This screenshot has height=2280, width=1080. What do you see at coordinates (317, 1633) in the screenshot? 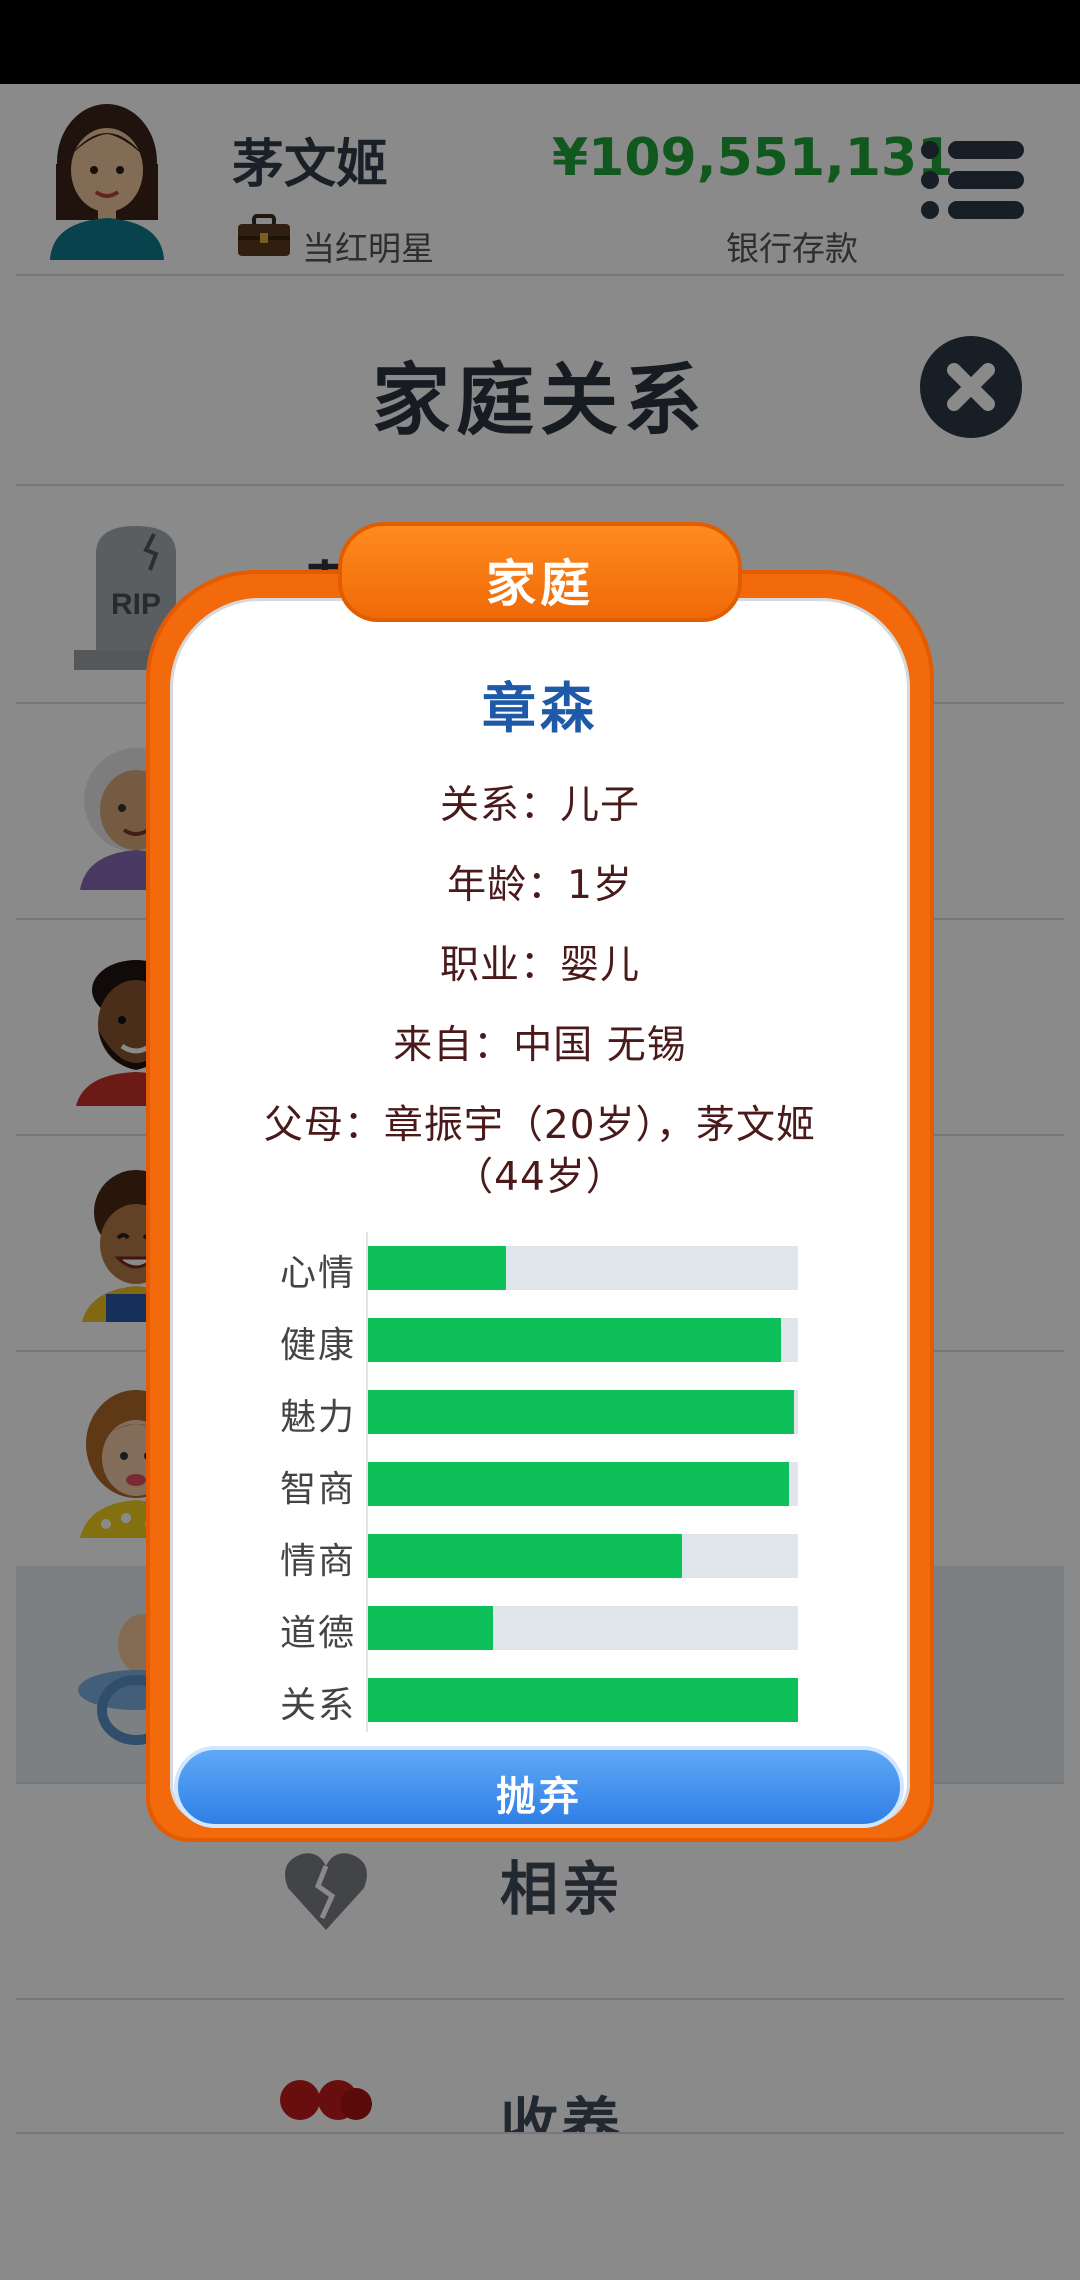
I see `stat-label-morality: 道德` at bounding box center [317, 1633].